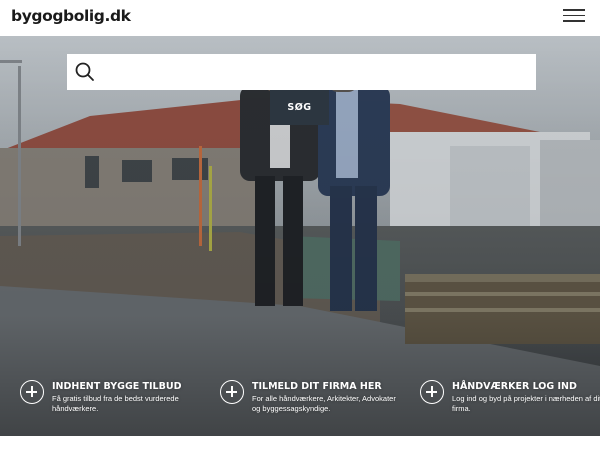 The width and height of the screenshot is (600, 450). Describe the element at coordinates (317, 386) in the screenshot. I see `feature-title: TILMELD DIT FIRMA HER` at that location.